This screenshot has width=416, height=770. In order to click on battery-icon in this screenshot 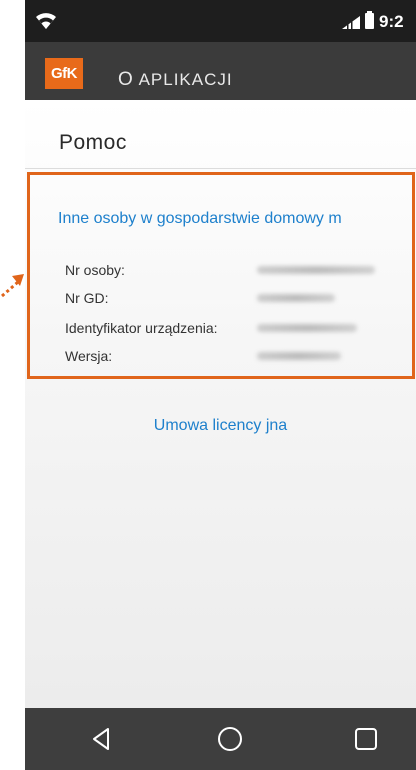, I will do `click(369, 20)`.